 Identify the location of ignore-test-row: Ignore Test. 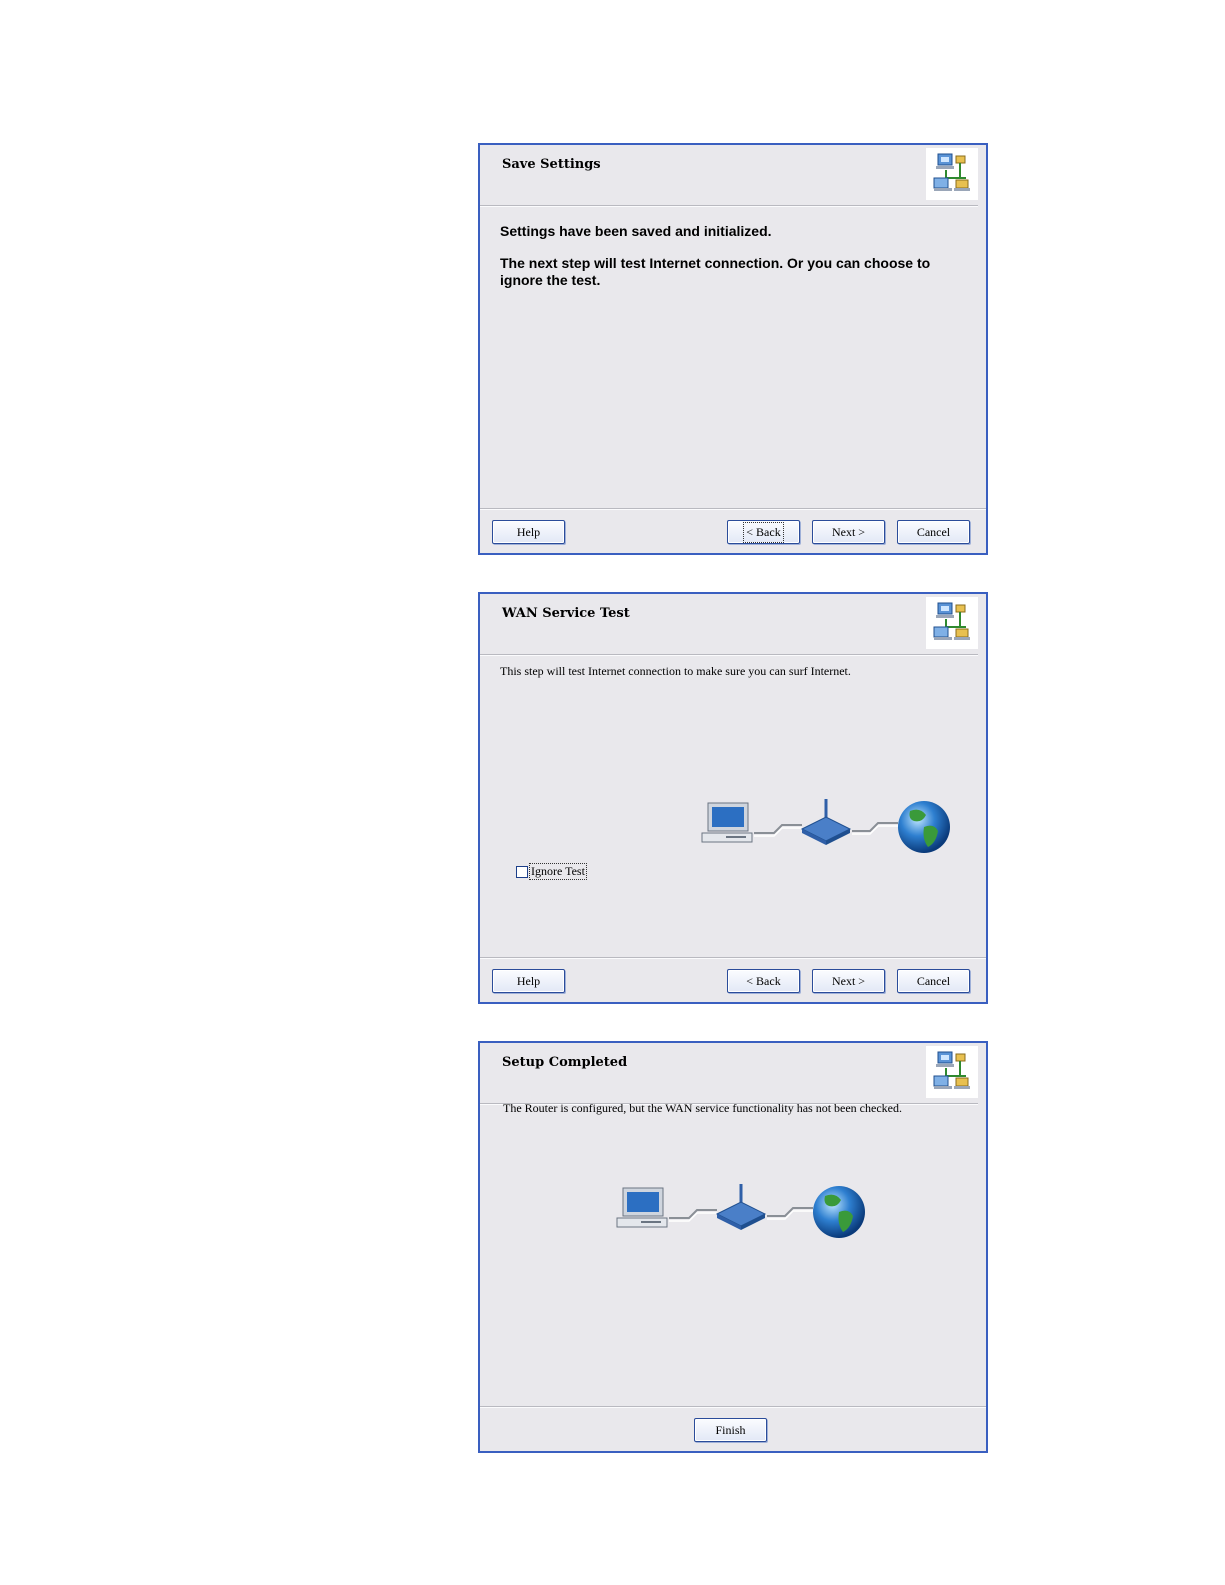
(551, 871).